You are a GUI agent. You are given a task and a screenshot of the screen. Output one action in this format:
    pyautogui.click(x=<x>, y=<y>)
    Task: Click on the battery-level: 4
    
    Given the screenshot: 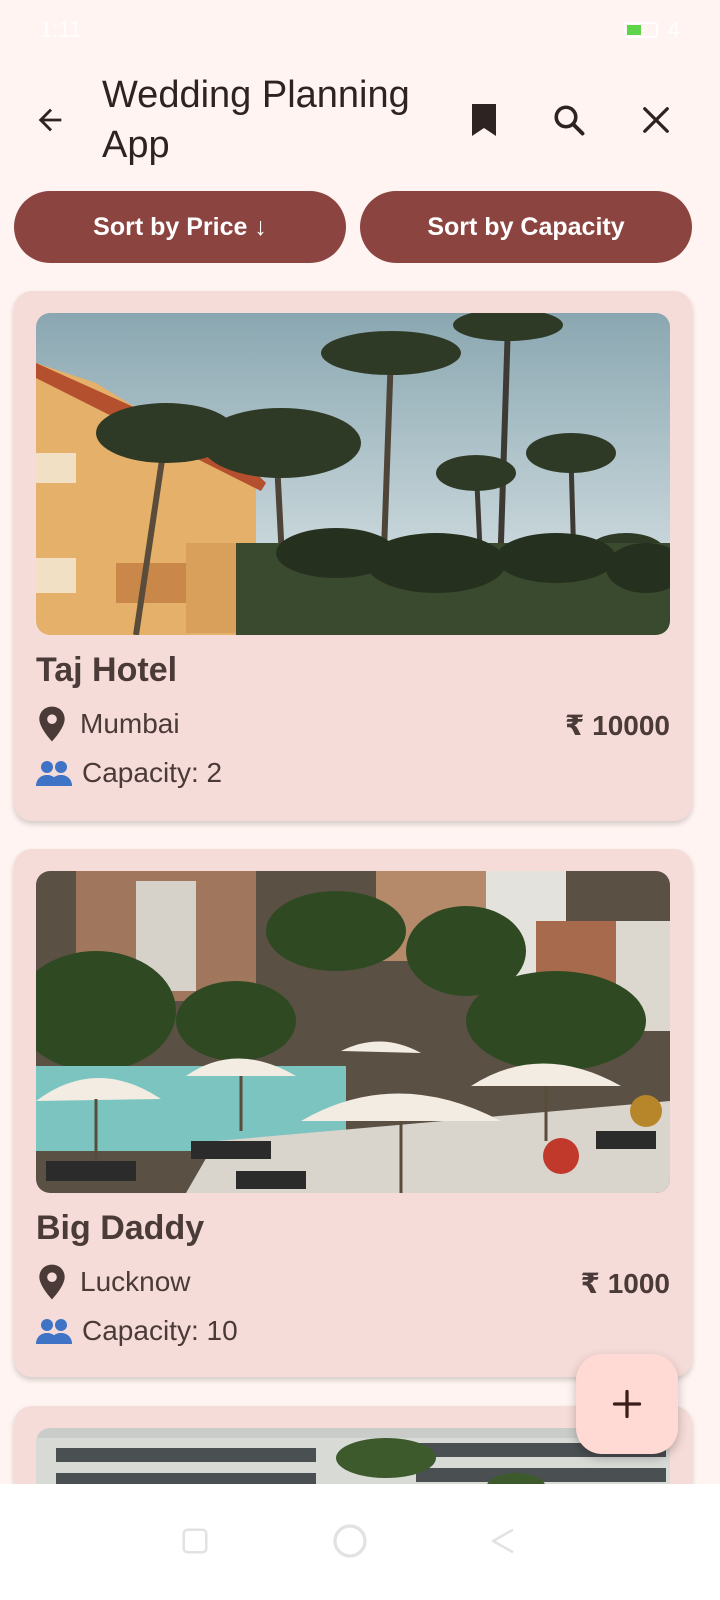 What is the action you would take?
    pyautogui.click(x=673, y=29)
    